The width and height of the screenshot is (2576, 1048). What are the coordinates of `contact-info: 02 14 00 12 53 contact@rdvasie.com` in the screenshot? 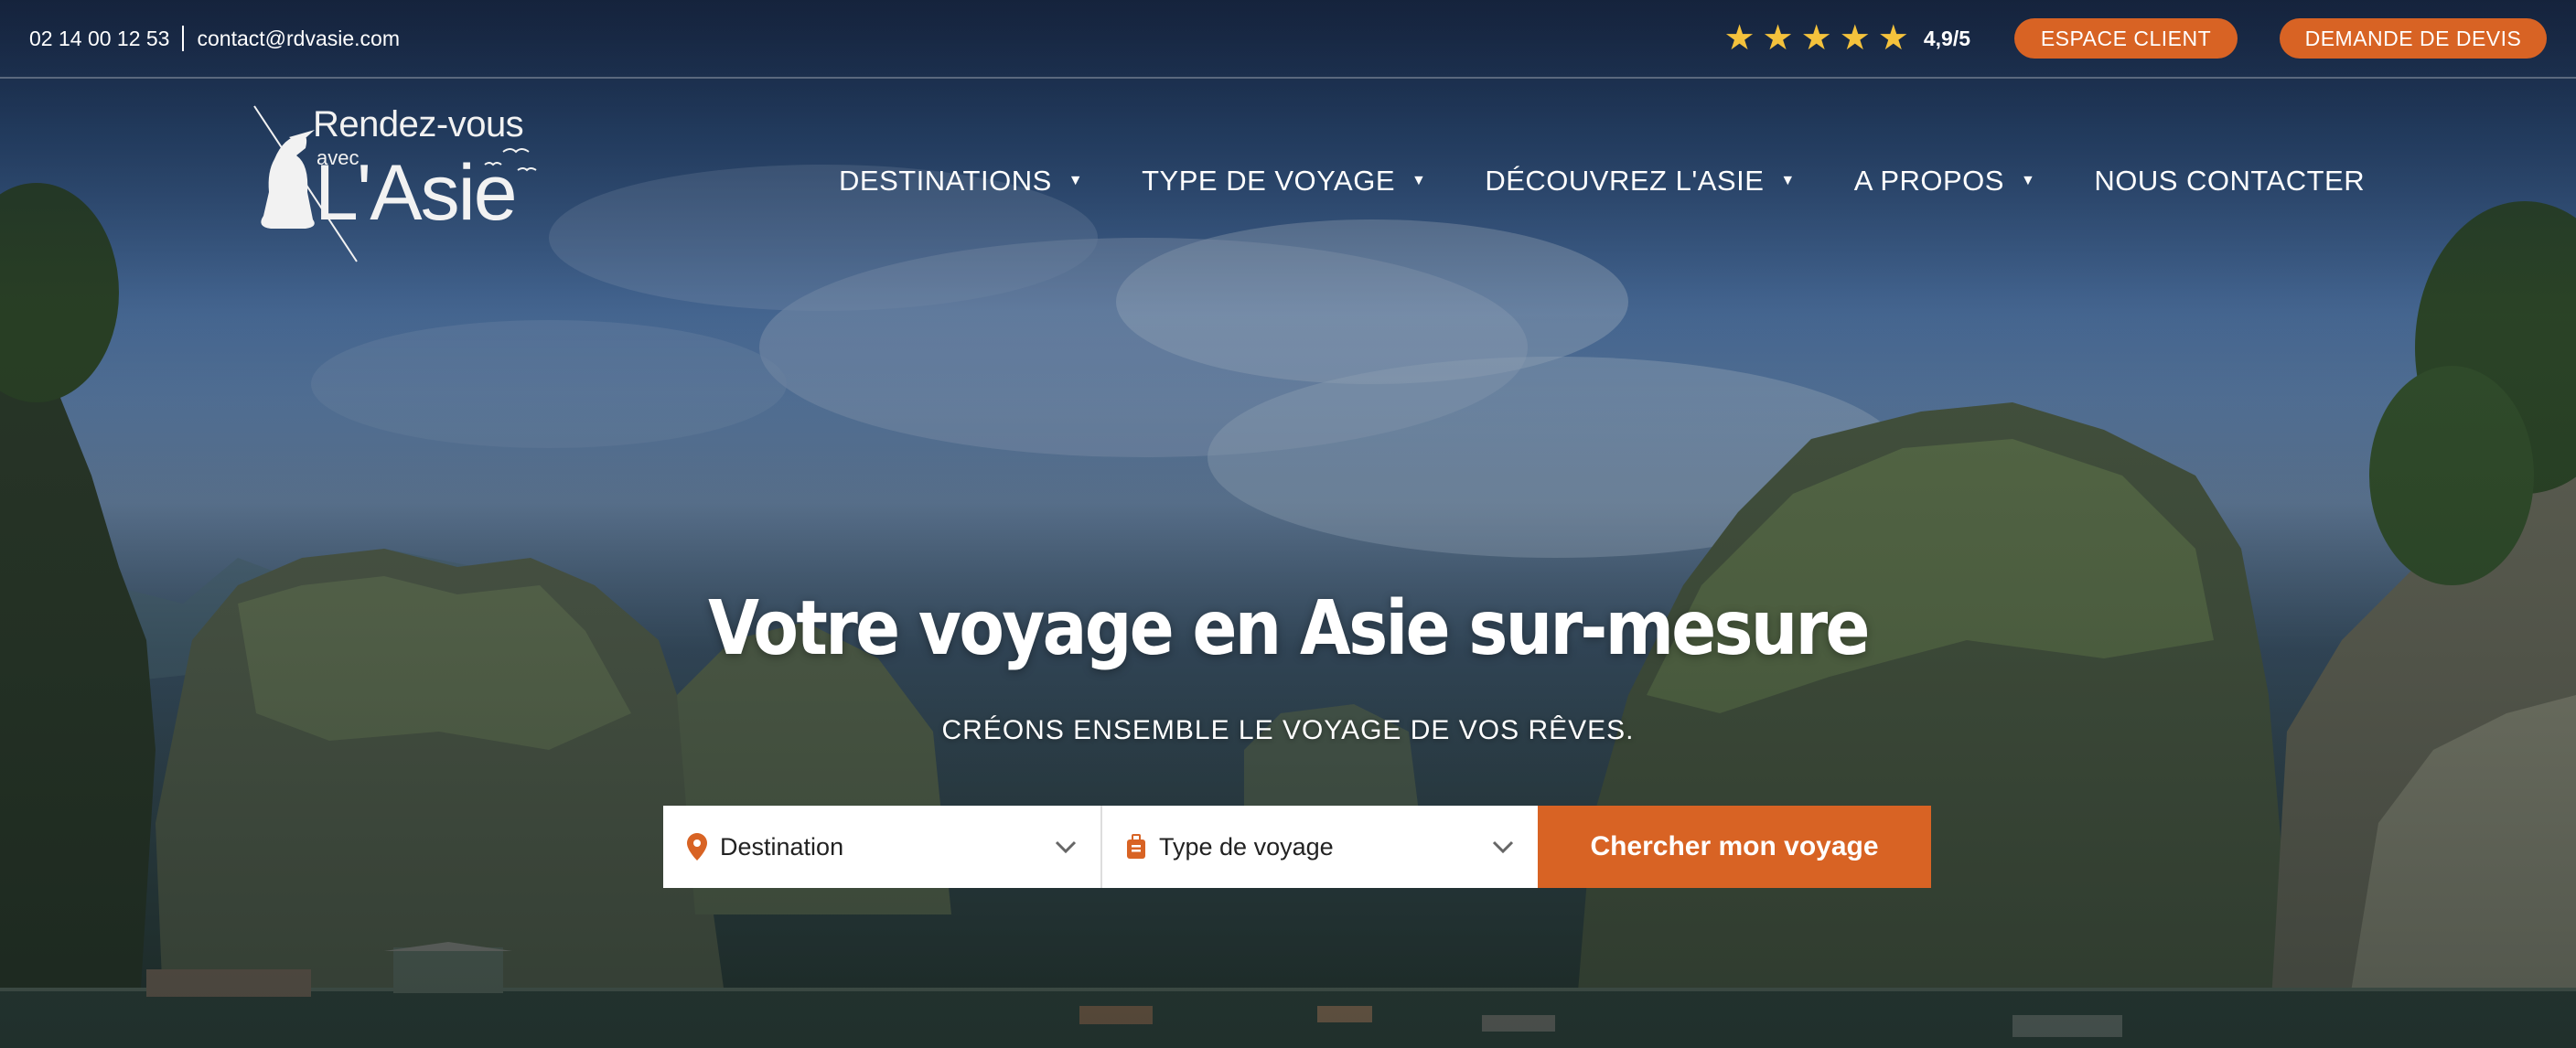 It's located at (215, 38).